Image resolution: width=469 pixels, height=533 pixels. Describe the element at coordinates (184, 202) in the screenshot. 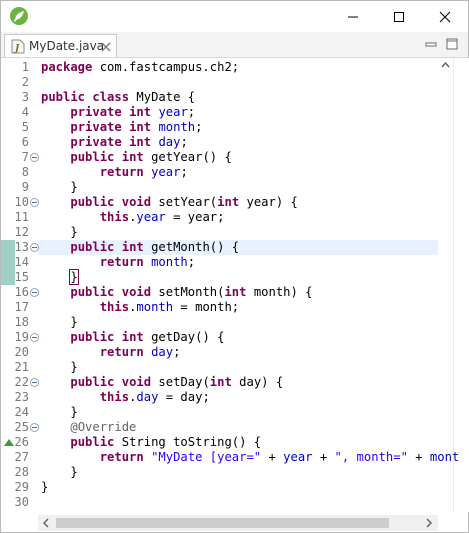

I see `code-token: setYear(` at that location.